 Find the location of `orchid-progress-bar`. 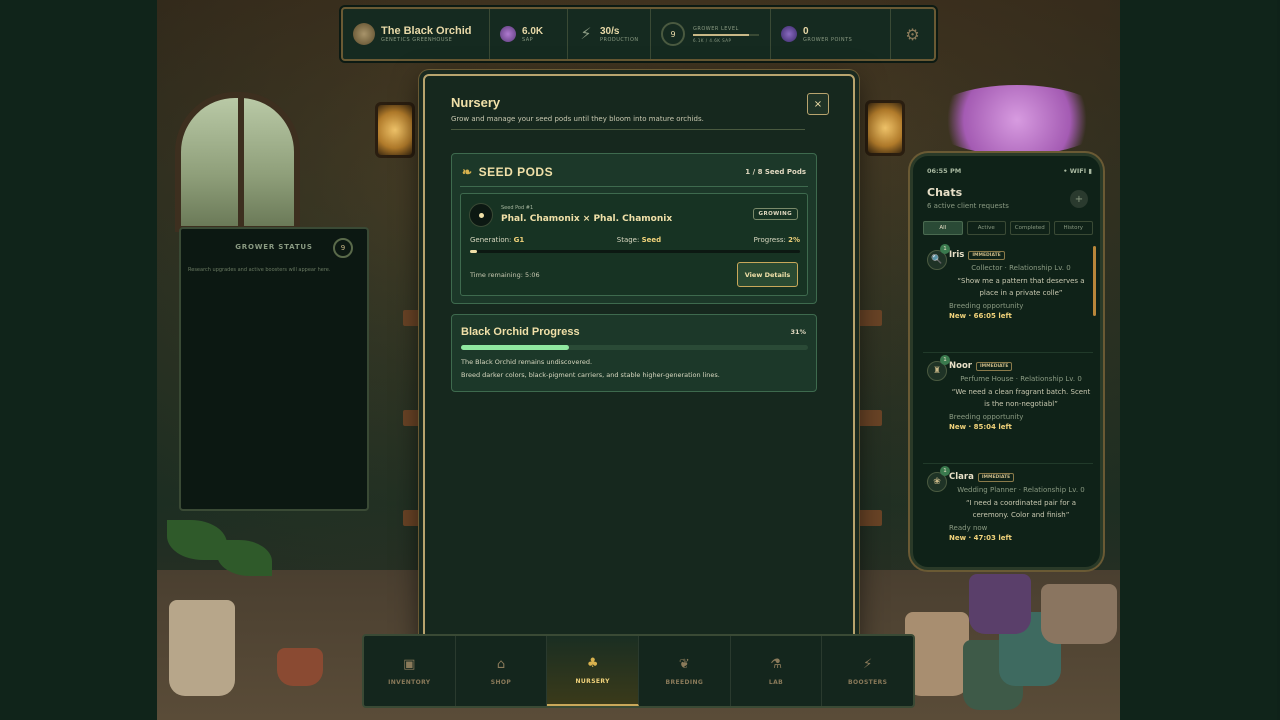

orchid-progress-bar is located at coordinates (634, 347).